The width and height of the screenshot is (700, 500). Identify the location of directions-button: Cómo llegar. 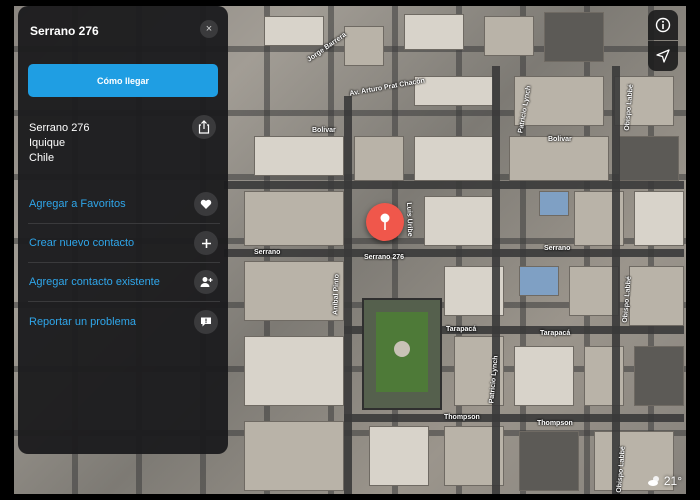
(123, 80).